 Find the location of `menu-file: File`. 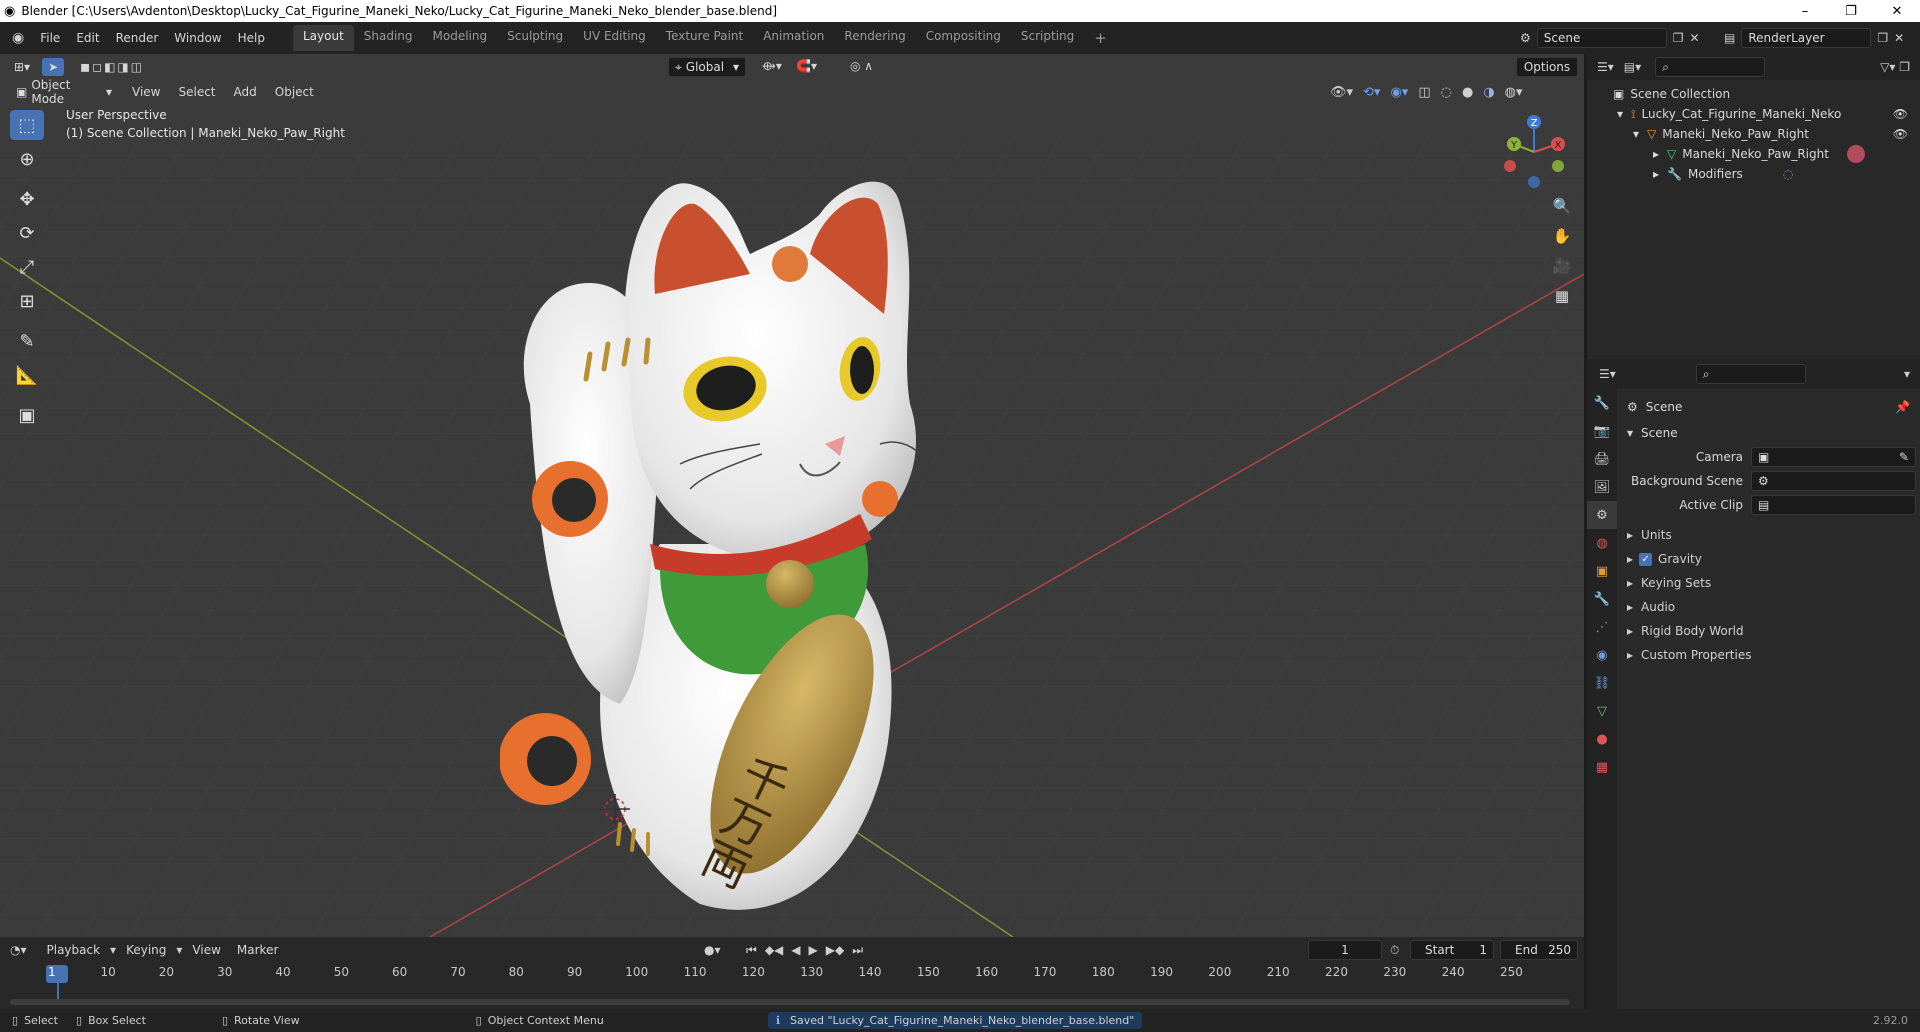

menu-file: File is located at coordinates (50, 38).